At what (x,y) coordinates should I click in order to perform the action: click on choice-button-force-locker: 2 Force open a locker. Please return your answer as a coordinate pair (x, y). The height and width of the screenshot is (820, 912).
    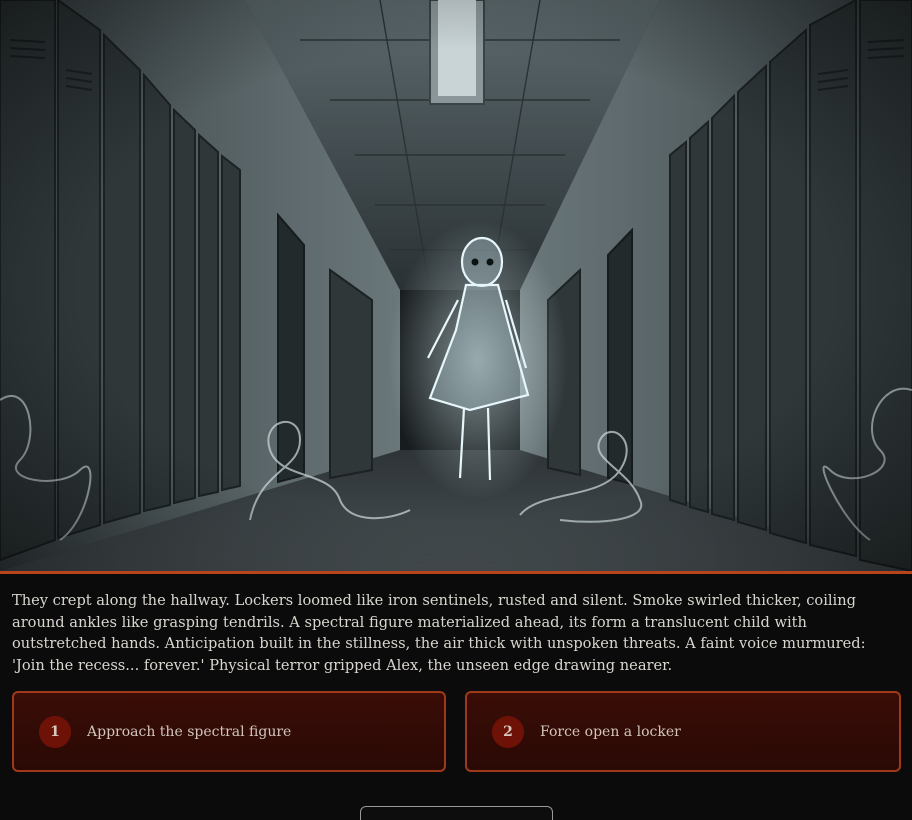
    Looking at the image, I should click on (683, 731).